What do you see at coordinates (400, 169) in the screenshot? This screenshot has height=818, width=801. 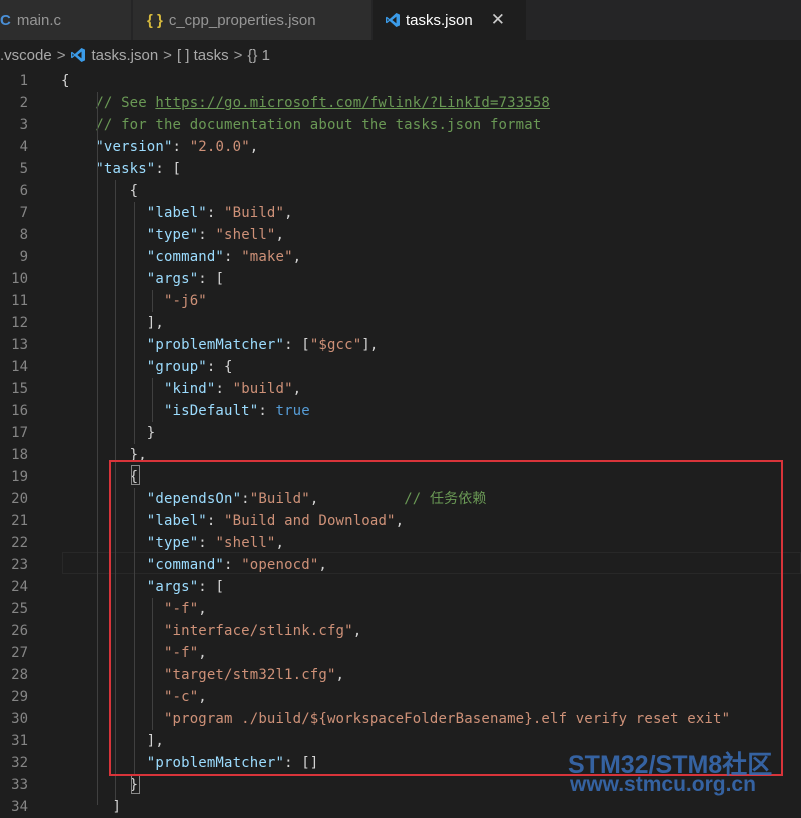 I see `code-line: 5 "tasks": [` at bounding box center [400, 169].